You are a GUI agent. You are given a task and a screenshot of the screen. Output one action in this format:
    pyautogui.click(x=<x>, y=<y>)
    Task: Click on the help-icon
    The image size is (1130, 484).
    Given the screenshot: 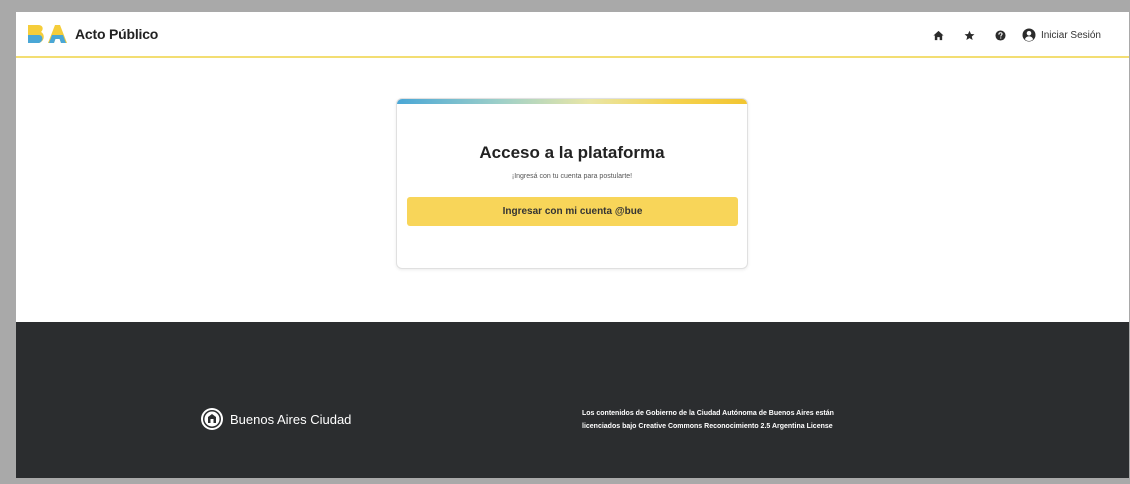 What is the action you would take?
    pyautogui.click(x=1000, y=35)
    